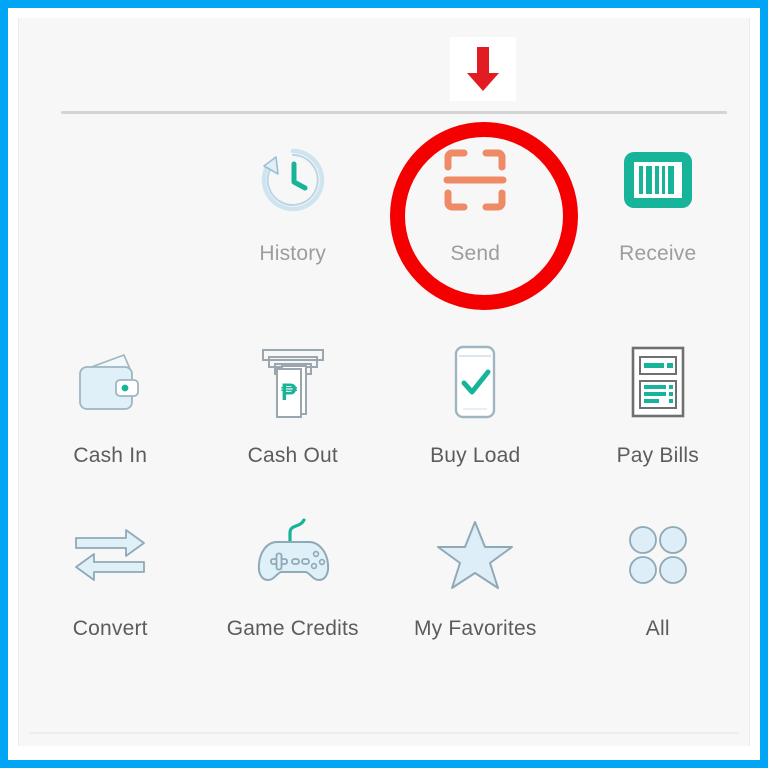 The width and height of the screenshot is (768, 768). I want to click on star-icon, so click(475, 555).